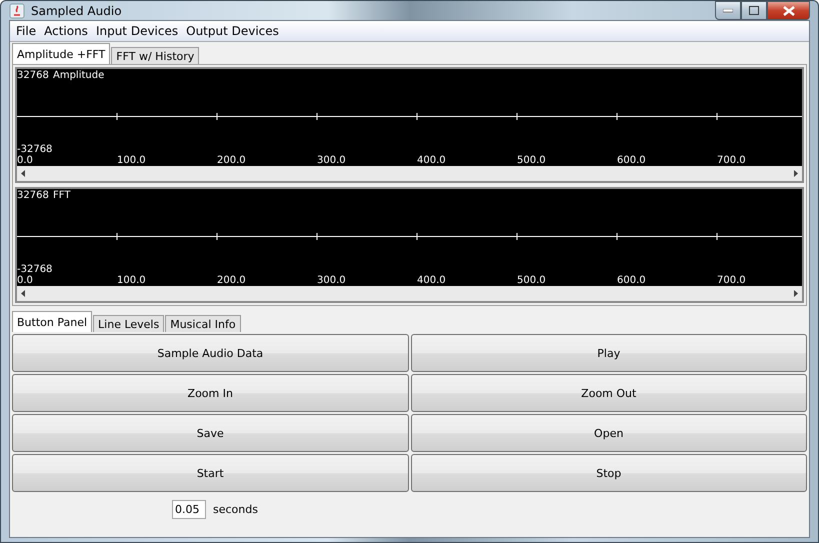  I want to click on plot-title: FFT, so click(61, 196).